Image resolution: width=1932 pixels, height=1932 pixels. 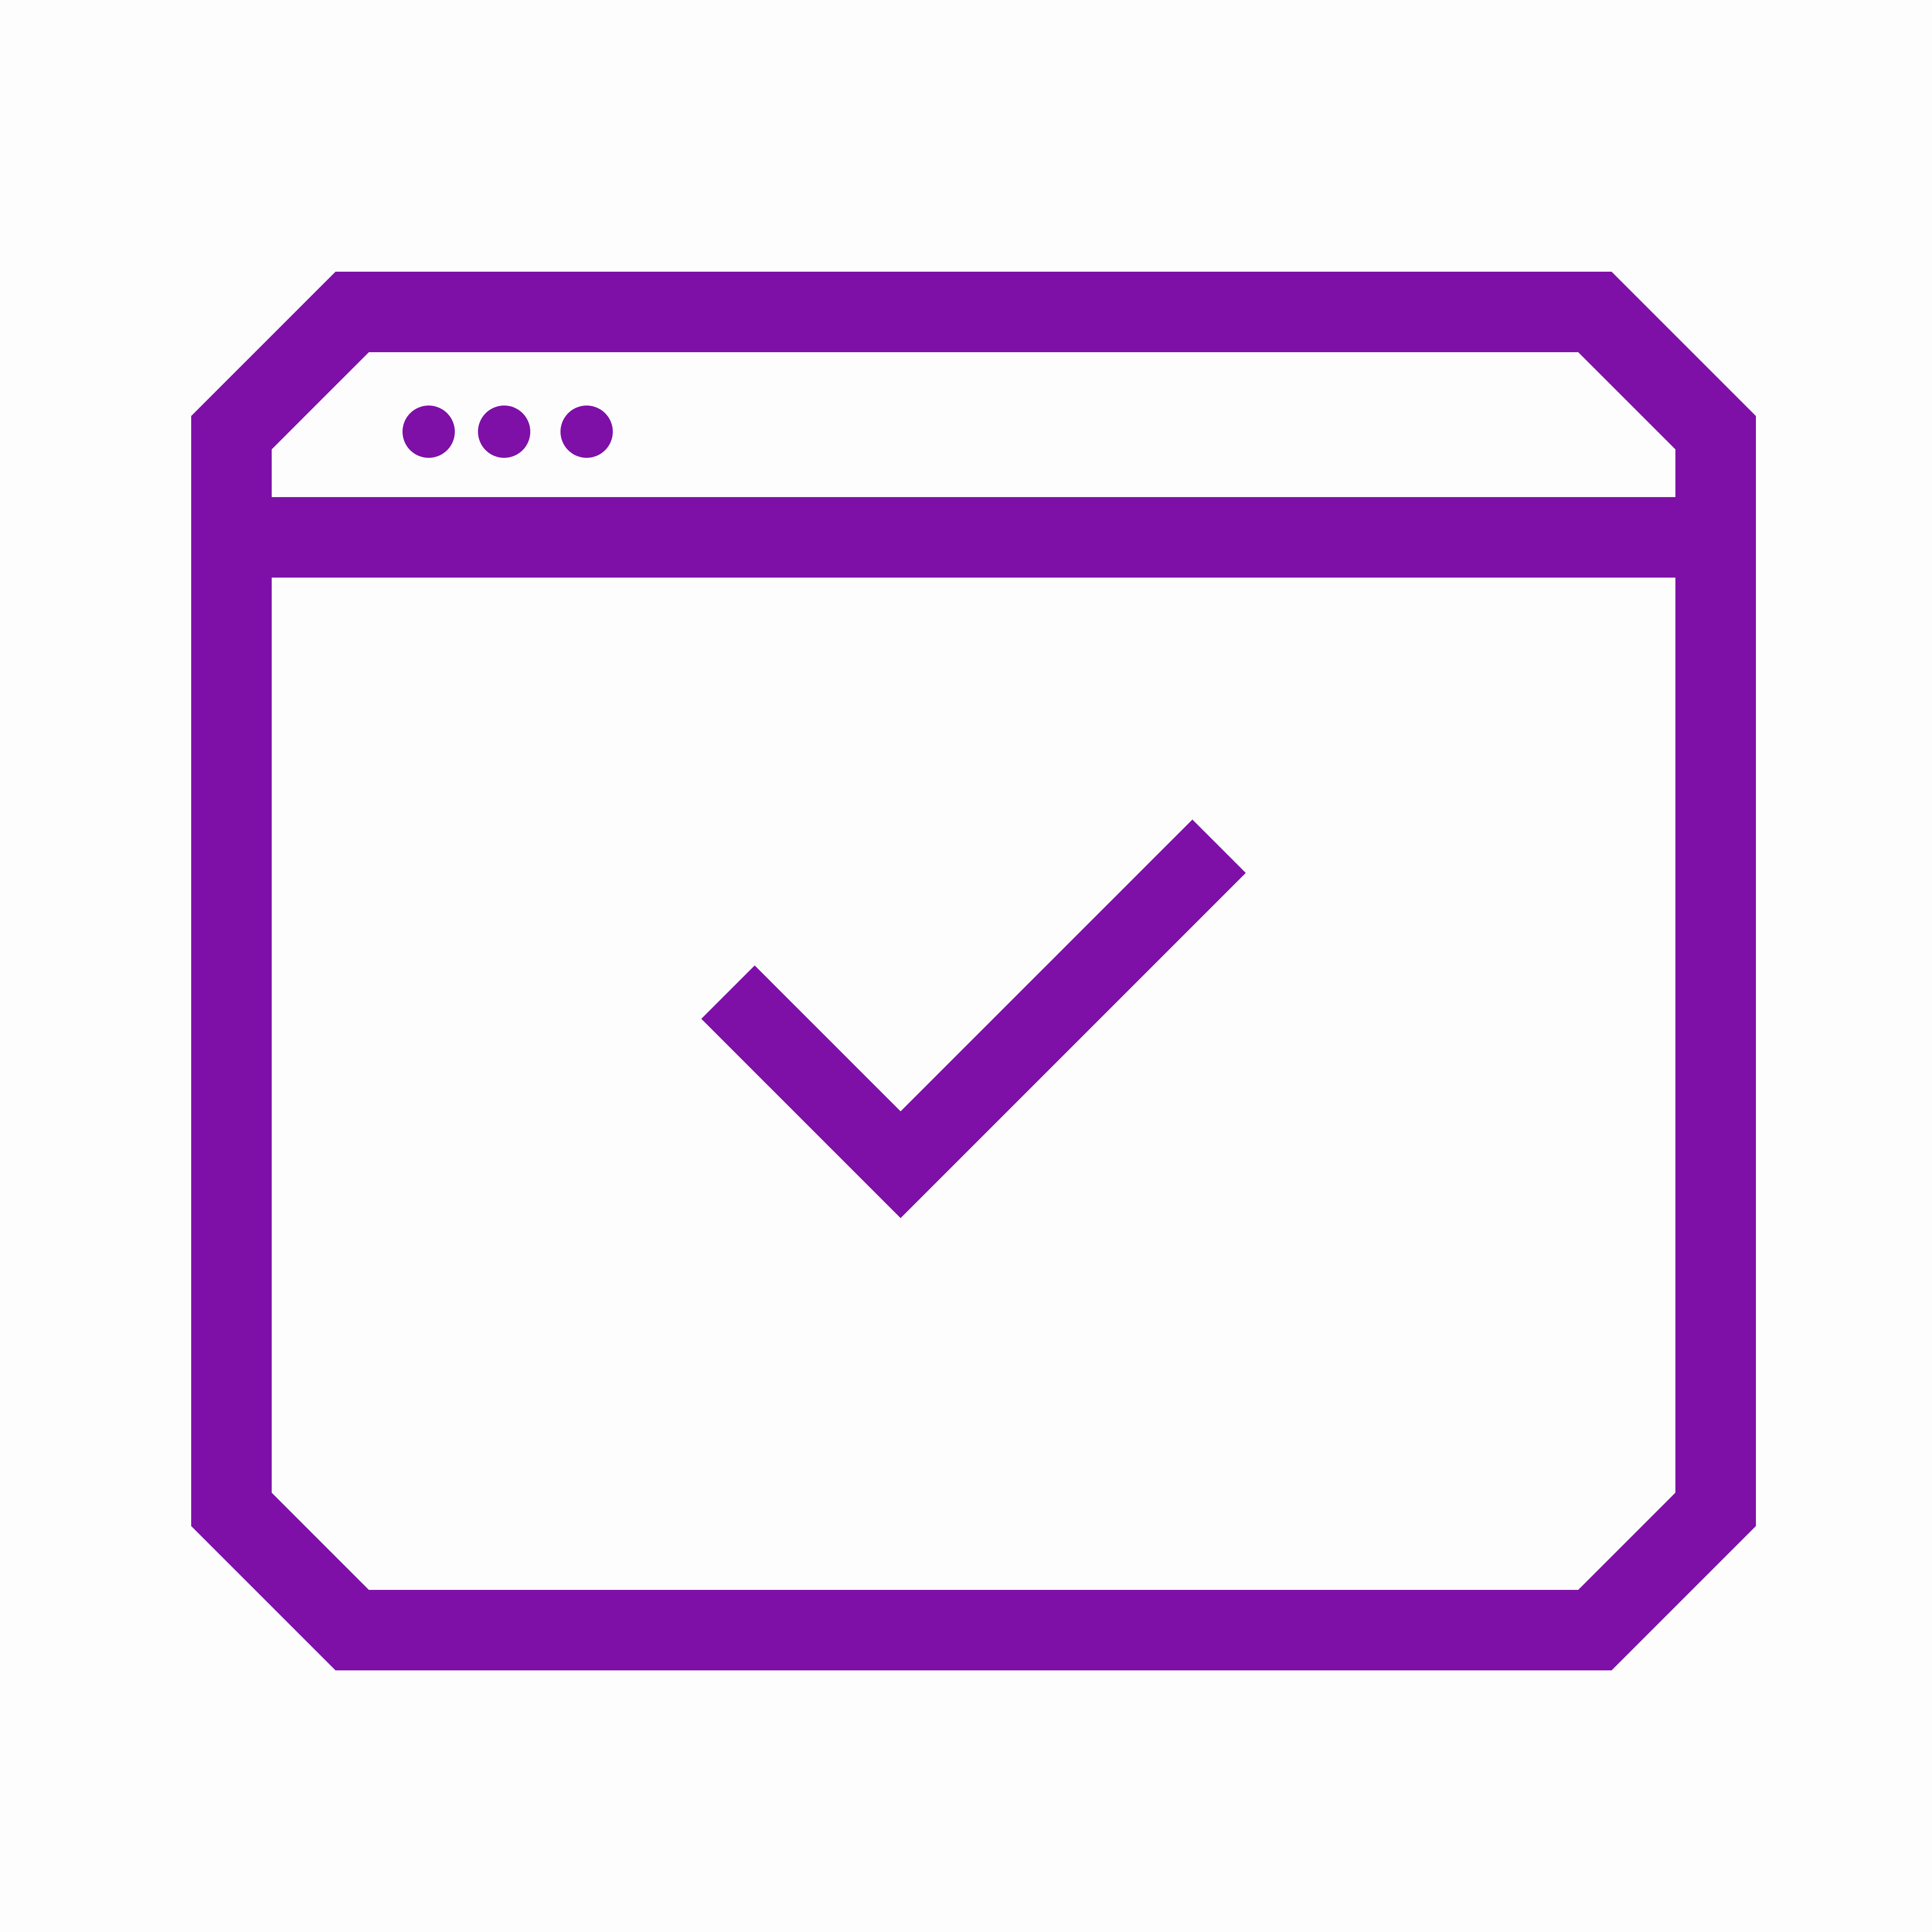 I want to click on window-control-dots, so click(x=508, y=432).